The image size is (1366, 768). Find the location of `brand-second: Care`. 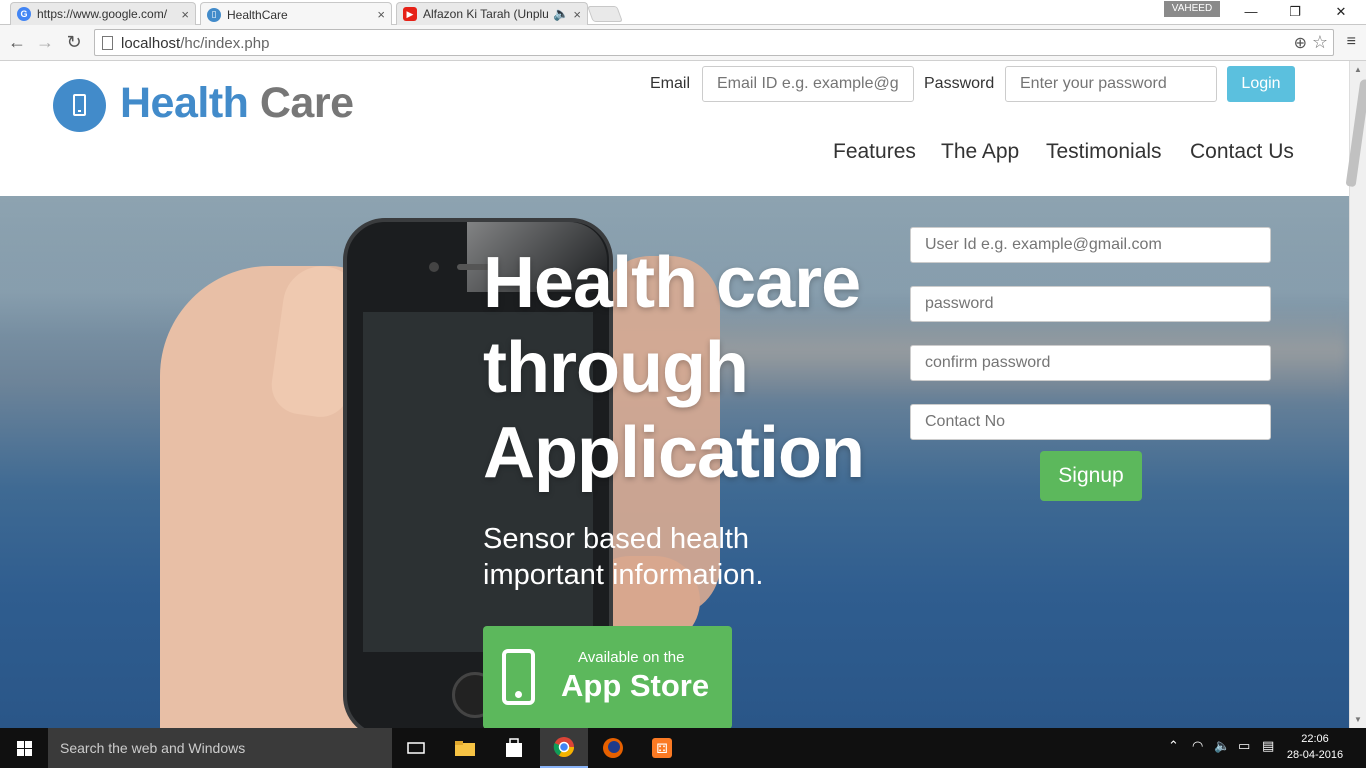

brand-second: Care is located at coordinates (306, 103).